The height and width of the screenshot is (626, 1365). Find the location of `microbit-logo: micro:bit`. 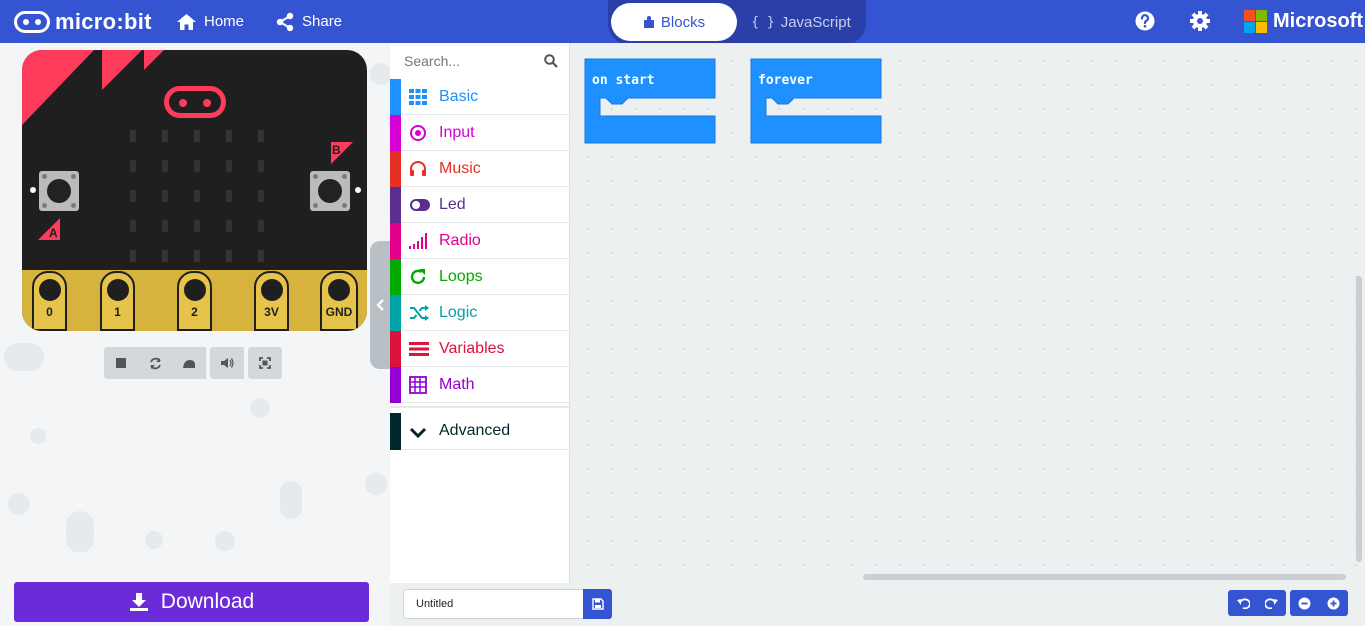

microbit-logo: micro:bit is located at coordinates (83, 22).